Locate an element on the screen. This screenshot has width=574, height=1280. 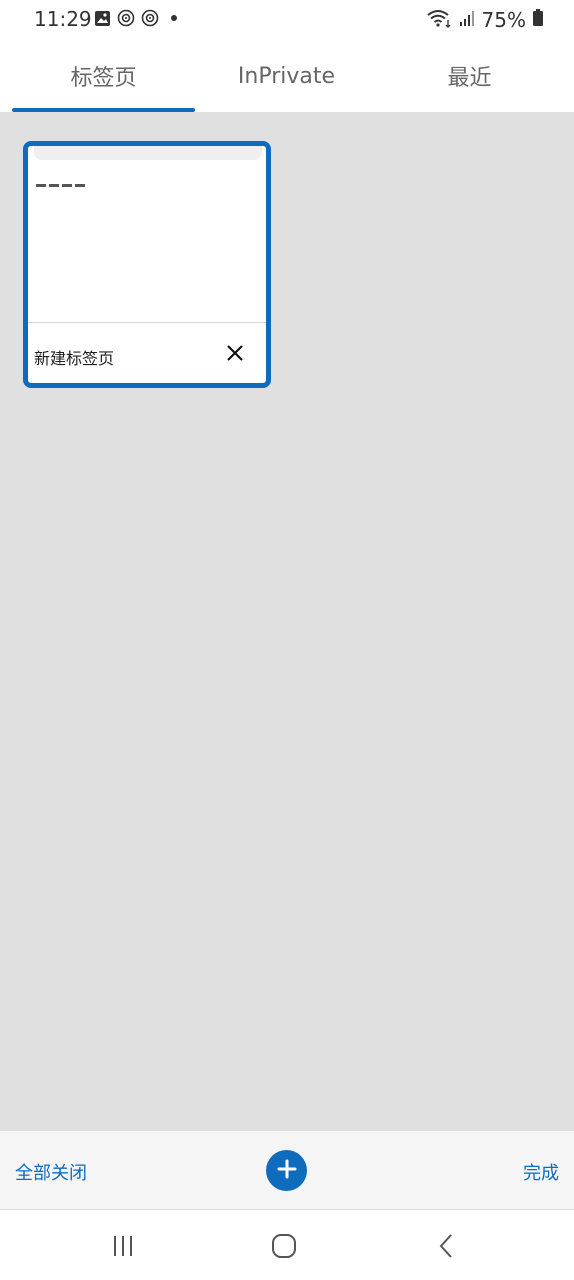
system-navbar is located at coordinates (287, 1245).